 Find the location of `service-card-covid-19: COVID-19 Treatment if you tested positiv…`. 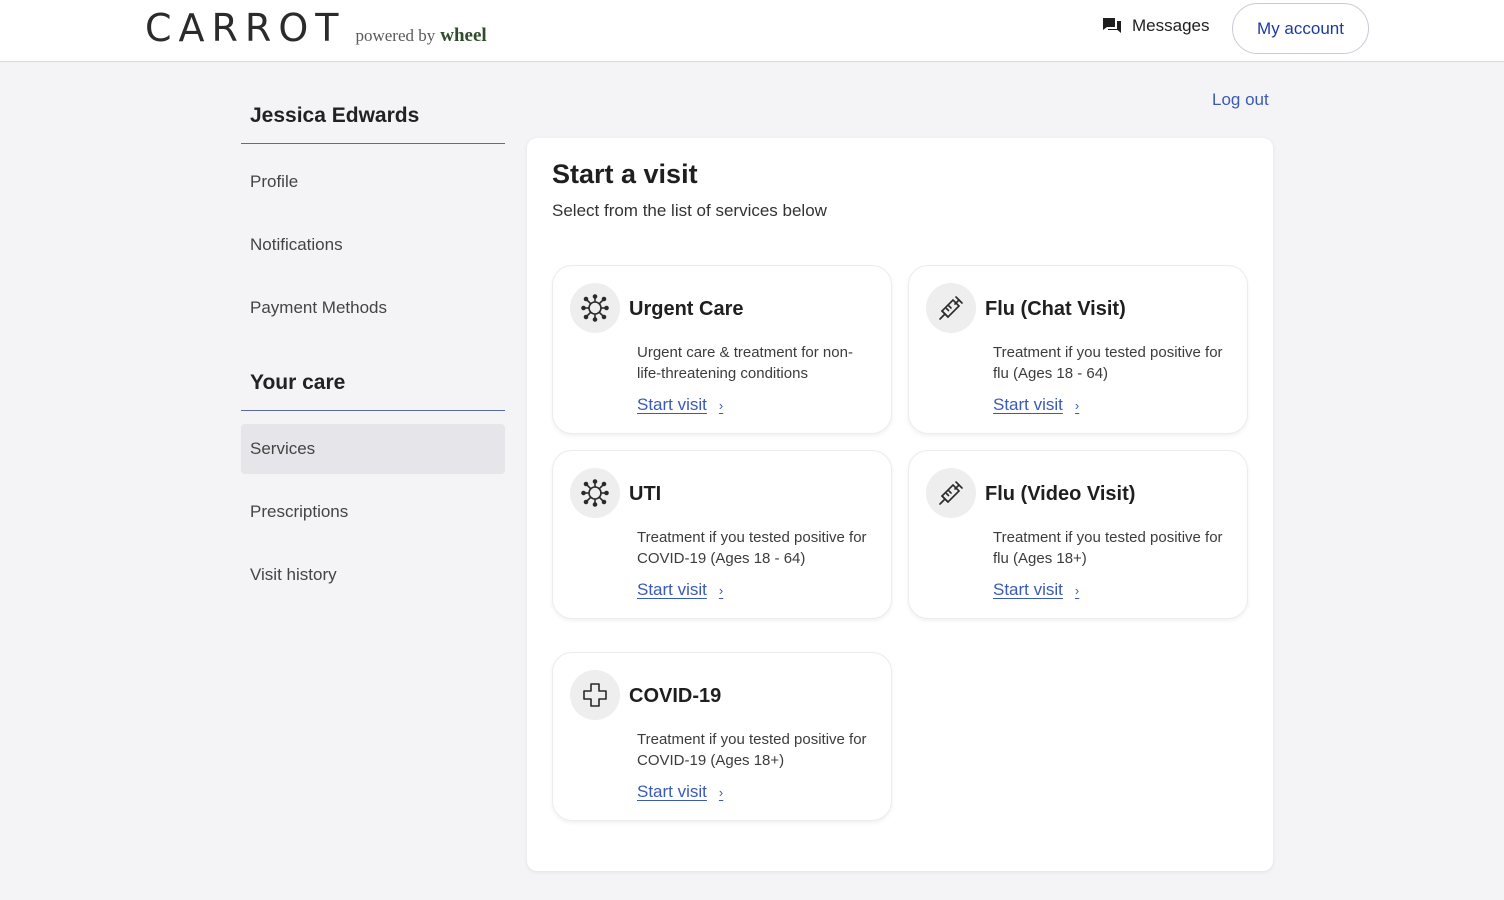

service-card-covid-19: COVID-19 Treatment if you tested positiv… is located at coordinates (722, 736).